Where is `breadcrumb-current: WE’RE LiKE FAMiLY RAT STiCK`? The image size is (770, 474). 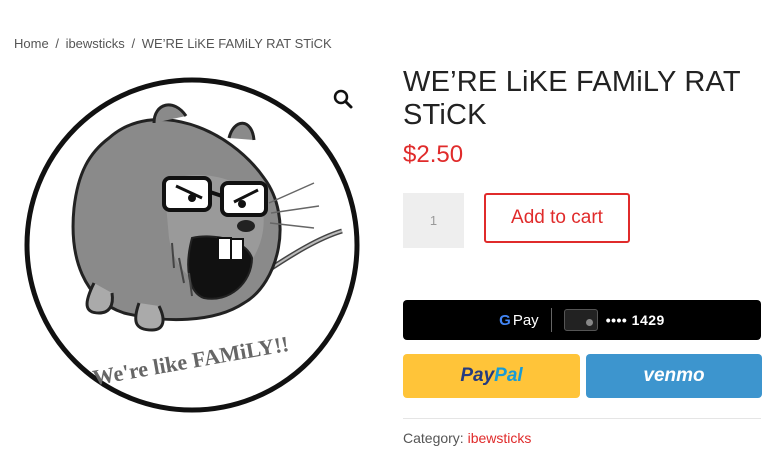
breadcrumb-current: WE’RE LiKE FAMiLY RAT STiCK is located at coordinates (236, 43).